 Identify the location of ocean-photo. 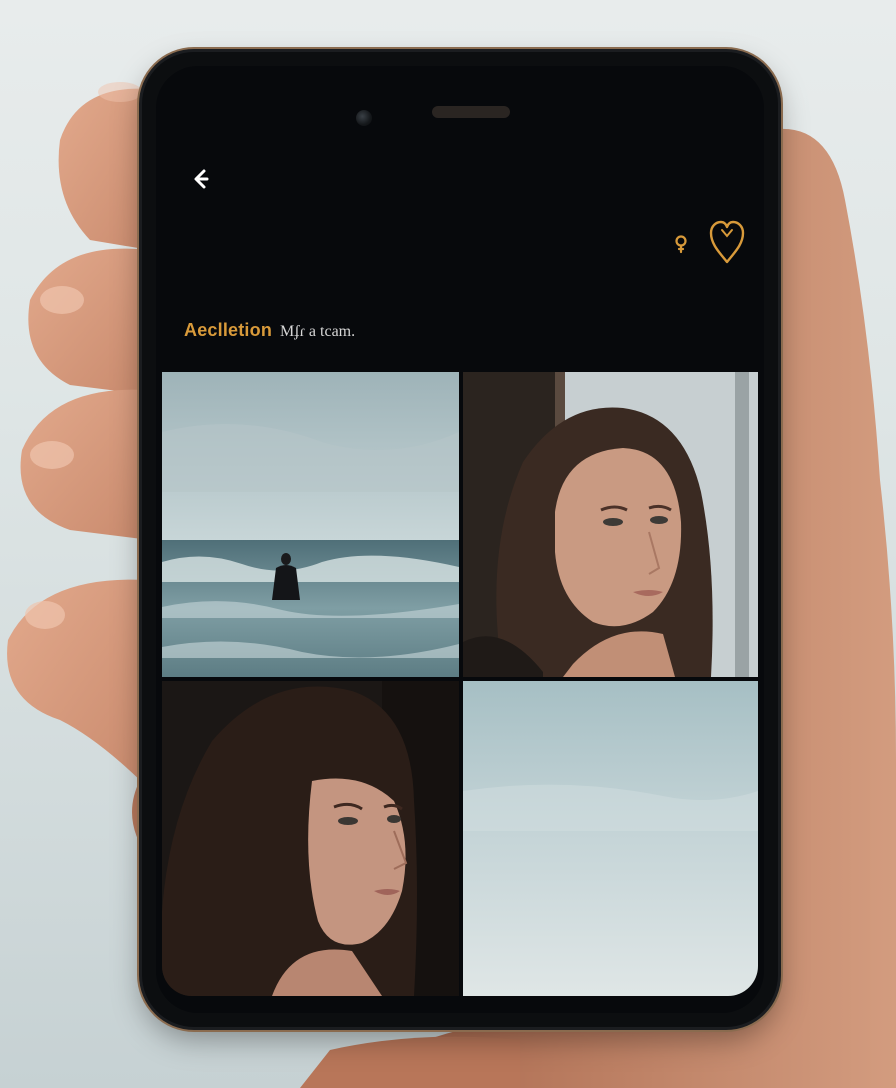
(310, 524).